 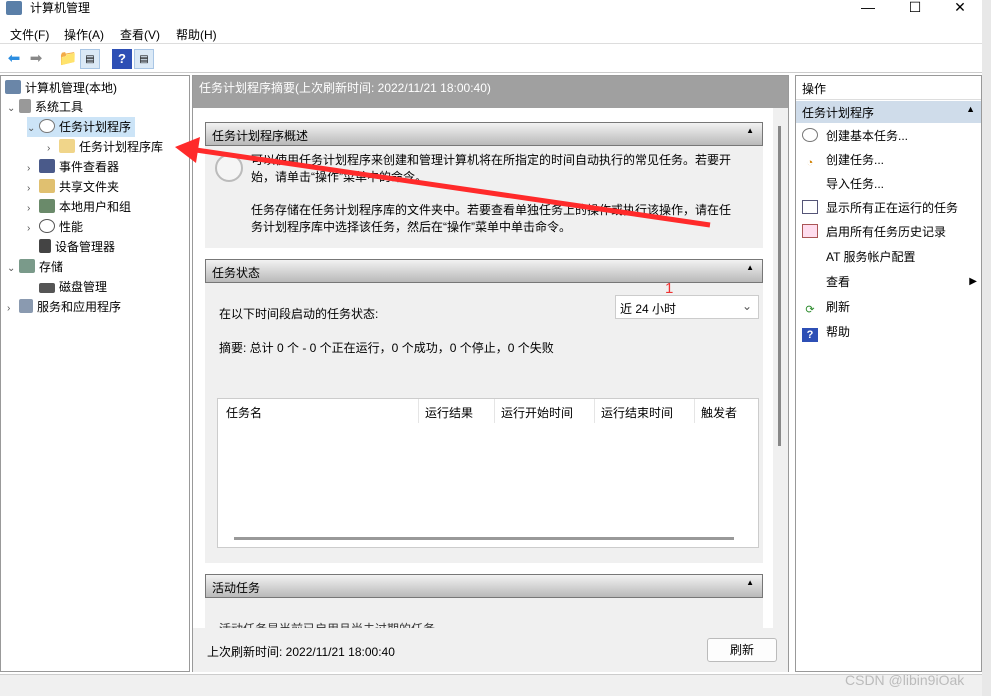 What do you see at coordinates (25, 106) in the screenshot?
I see `tools-icon` at bounding box center [25, 106].